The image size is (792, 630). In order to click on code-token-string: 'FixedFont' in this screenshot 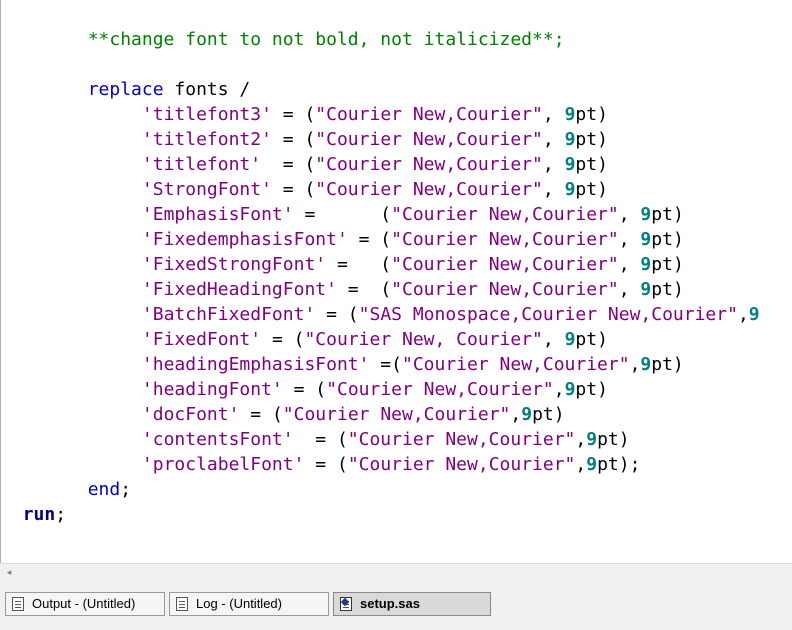, I will do `click(201, 339)`.